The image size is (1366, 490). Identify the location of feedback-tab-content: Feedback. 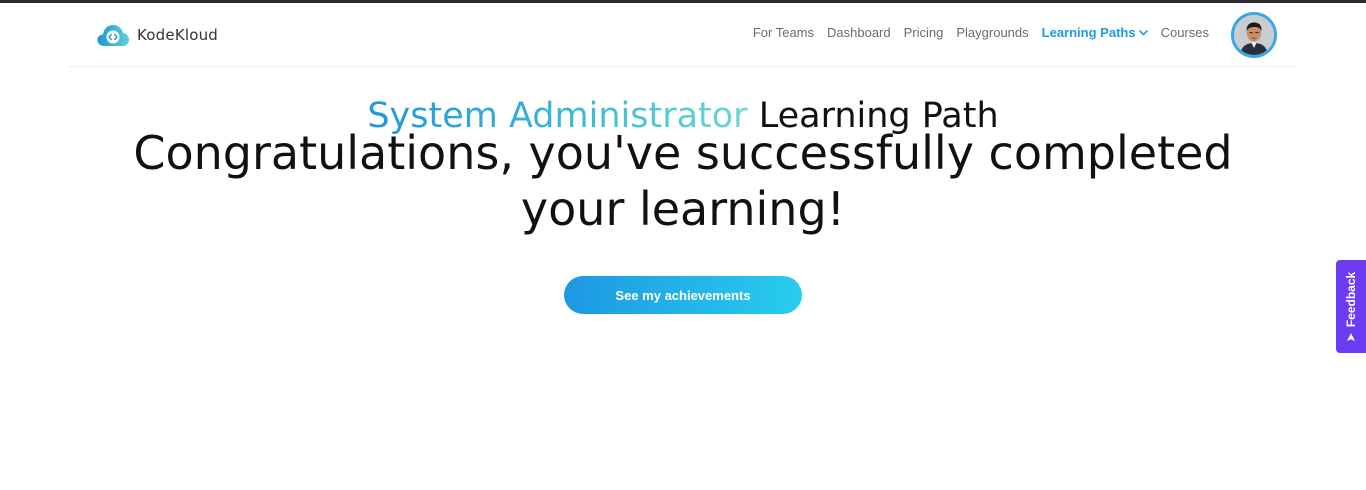
(1351, 306).